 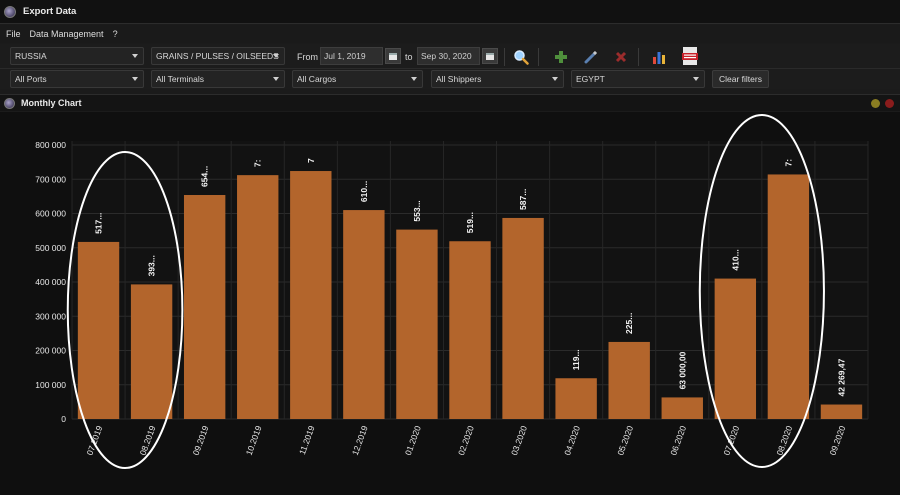 What do you see at coordinates (690, 56) in the screenshot?
I see `excel-export-icon` at bounding box center [690, 56].